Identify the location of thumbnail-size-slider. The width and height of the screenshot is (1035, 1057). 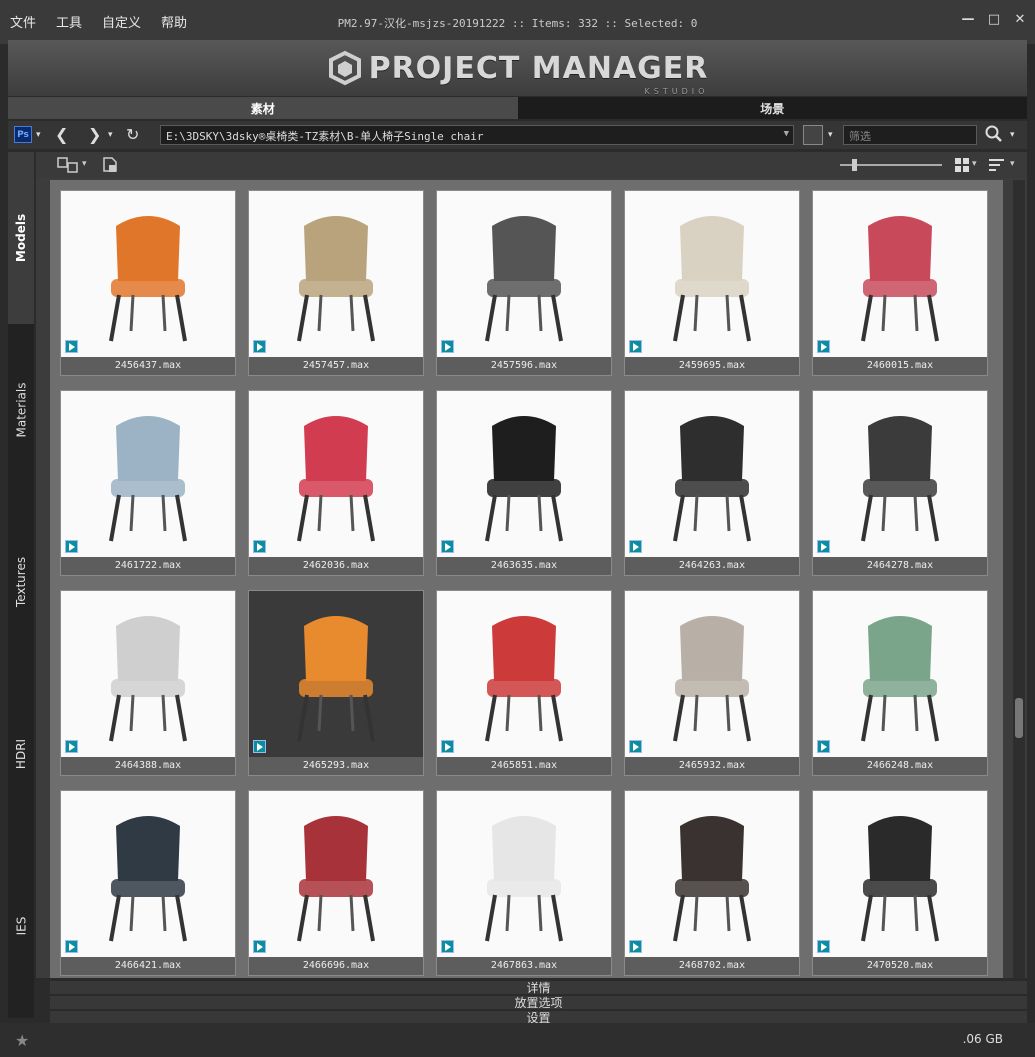
(892, 165).